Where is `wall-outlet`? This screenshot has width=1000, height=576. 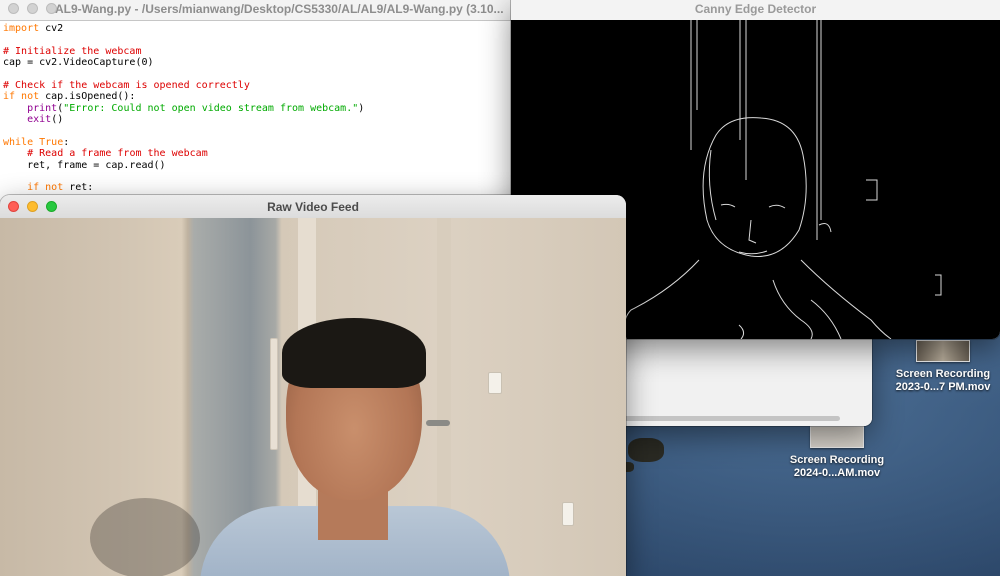 wall-outlet is located at coordinates (568, 514).